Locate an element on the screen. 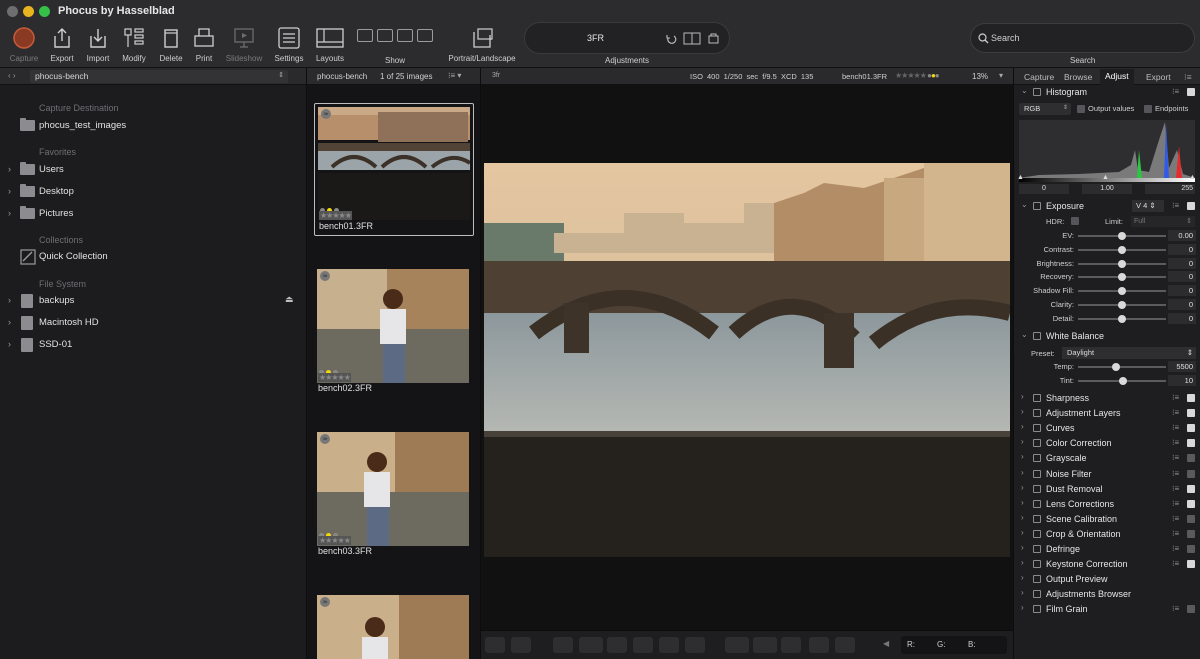 This screenshot has width=1200, height=659. contrast-slider-knob is located at coordinates (1122, 249).